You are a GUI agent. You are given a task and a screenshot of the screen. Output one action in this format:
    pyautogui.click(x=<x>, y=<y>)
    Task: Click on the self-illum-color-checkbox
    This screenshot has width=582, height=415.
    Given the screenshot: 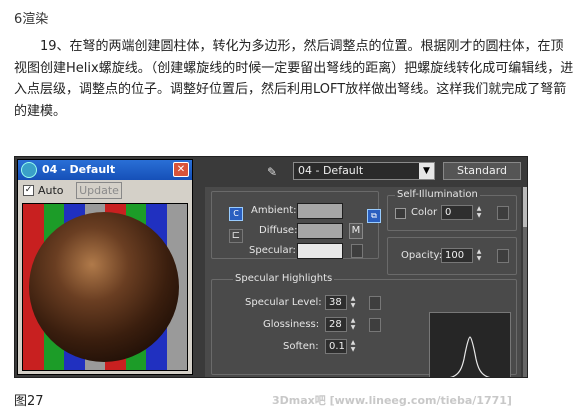 What is the action you would take?
    pyautogui.click(x=400, y=213)
    